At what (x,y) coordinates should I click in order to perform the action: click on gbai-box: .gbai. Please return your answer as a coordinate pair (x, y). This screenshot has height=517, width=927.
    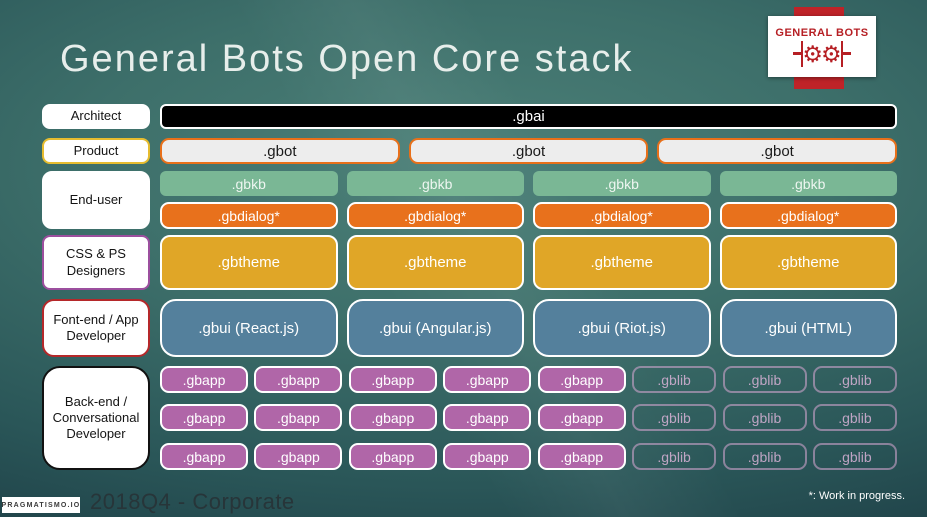
    Looking at the image, I should click on (528, 116).